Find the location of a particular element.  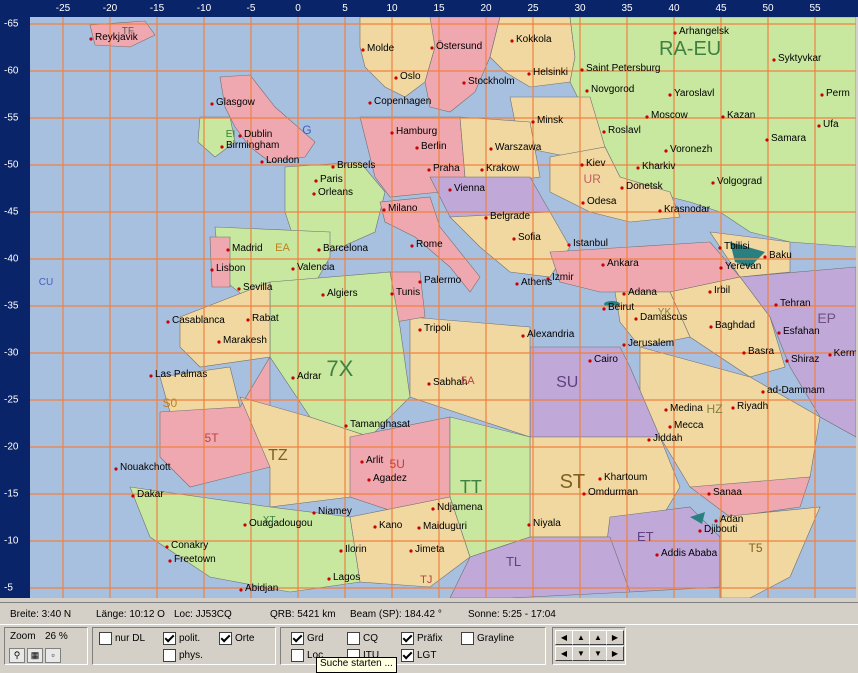

nav-last-icon: ▶ is located at coordinates (615, 637).